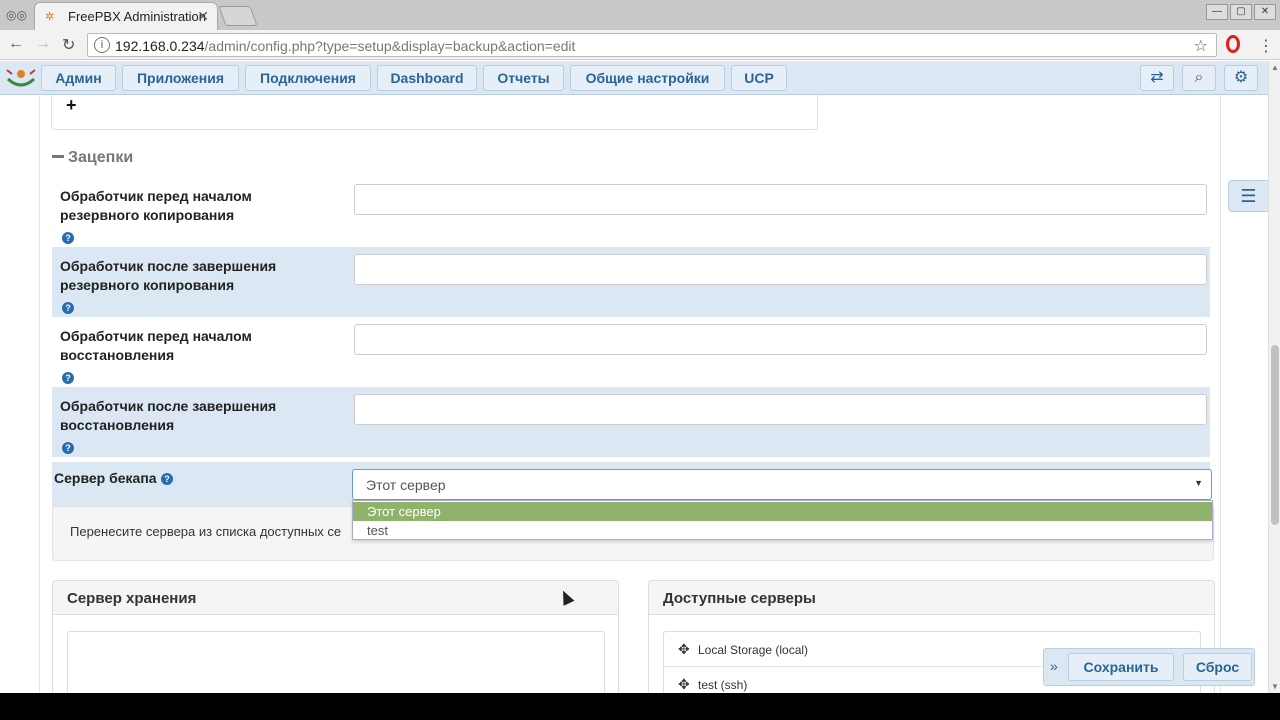 The image size is (1280, 720). I want to click on taskbar, so click(640, 706).